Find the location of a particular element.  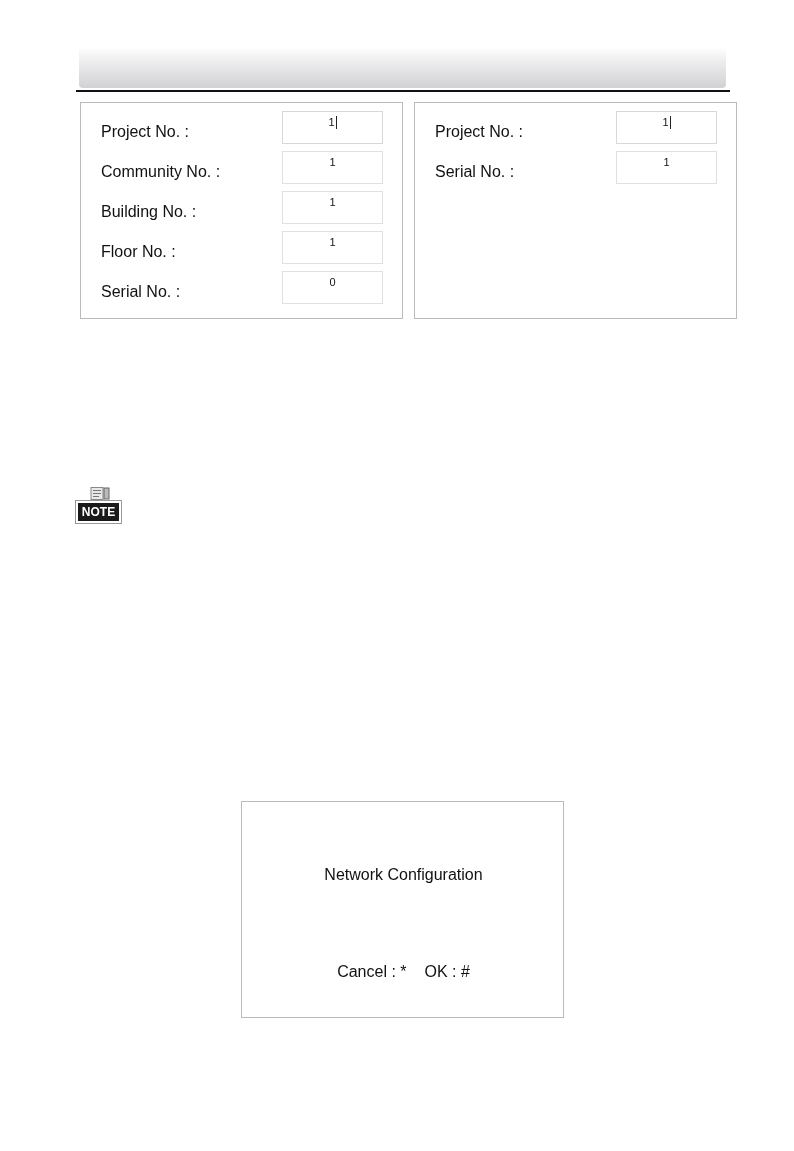

field-label: Floor No. : is located at coordinates (139, 251).